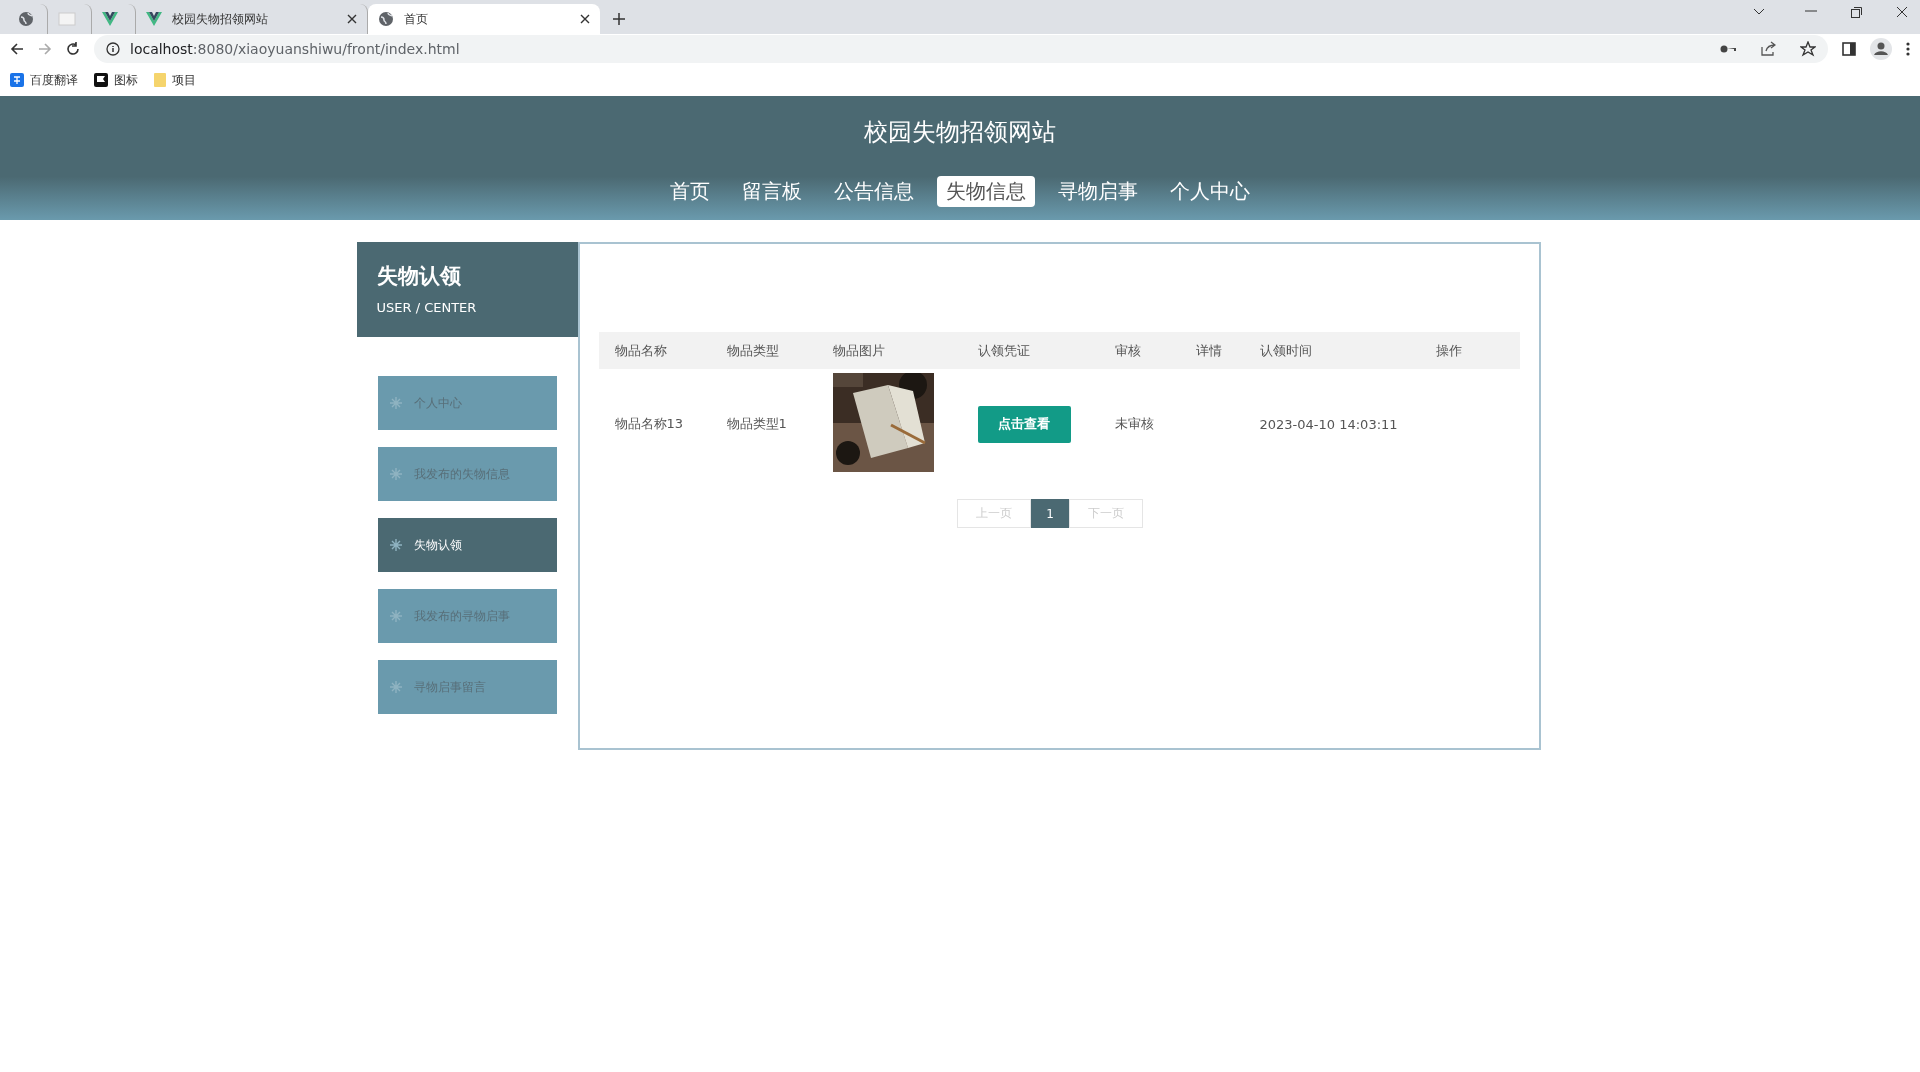 Image resolution: width=1920 pixels, height=1072 pixels. Describe the element at coordinates (126, 80) in the screenshot. I see `bookmark: 图标` at that location.